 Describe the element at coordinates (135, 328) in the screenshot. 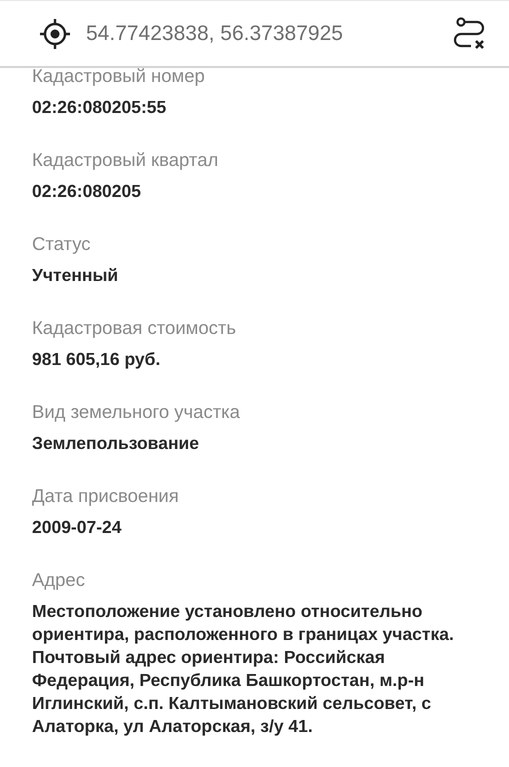

I see `field-label: Кадастровая стоимость` at that location.